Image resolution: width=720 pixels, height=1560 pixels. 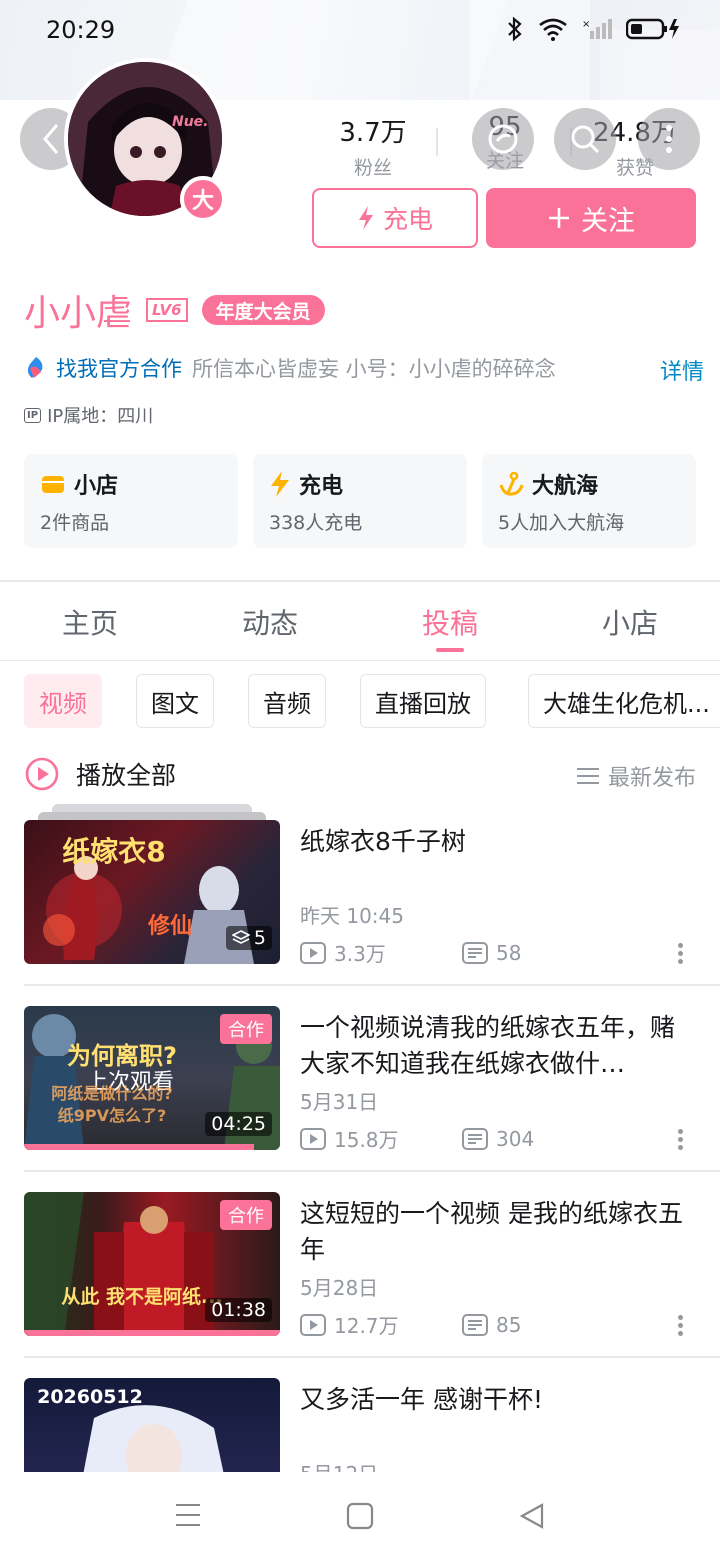 I want to click on video-thumbnail: 合作 为何离职? 上次观看 阿纸是做什么的? 纸9PV怎么了? 04:25, so click(x=152, y=1078).